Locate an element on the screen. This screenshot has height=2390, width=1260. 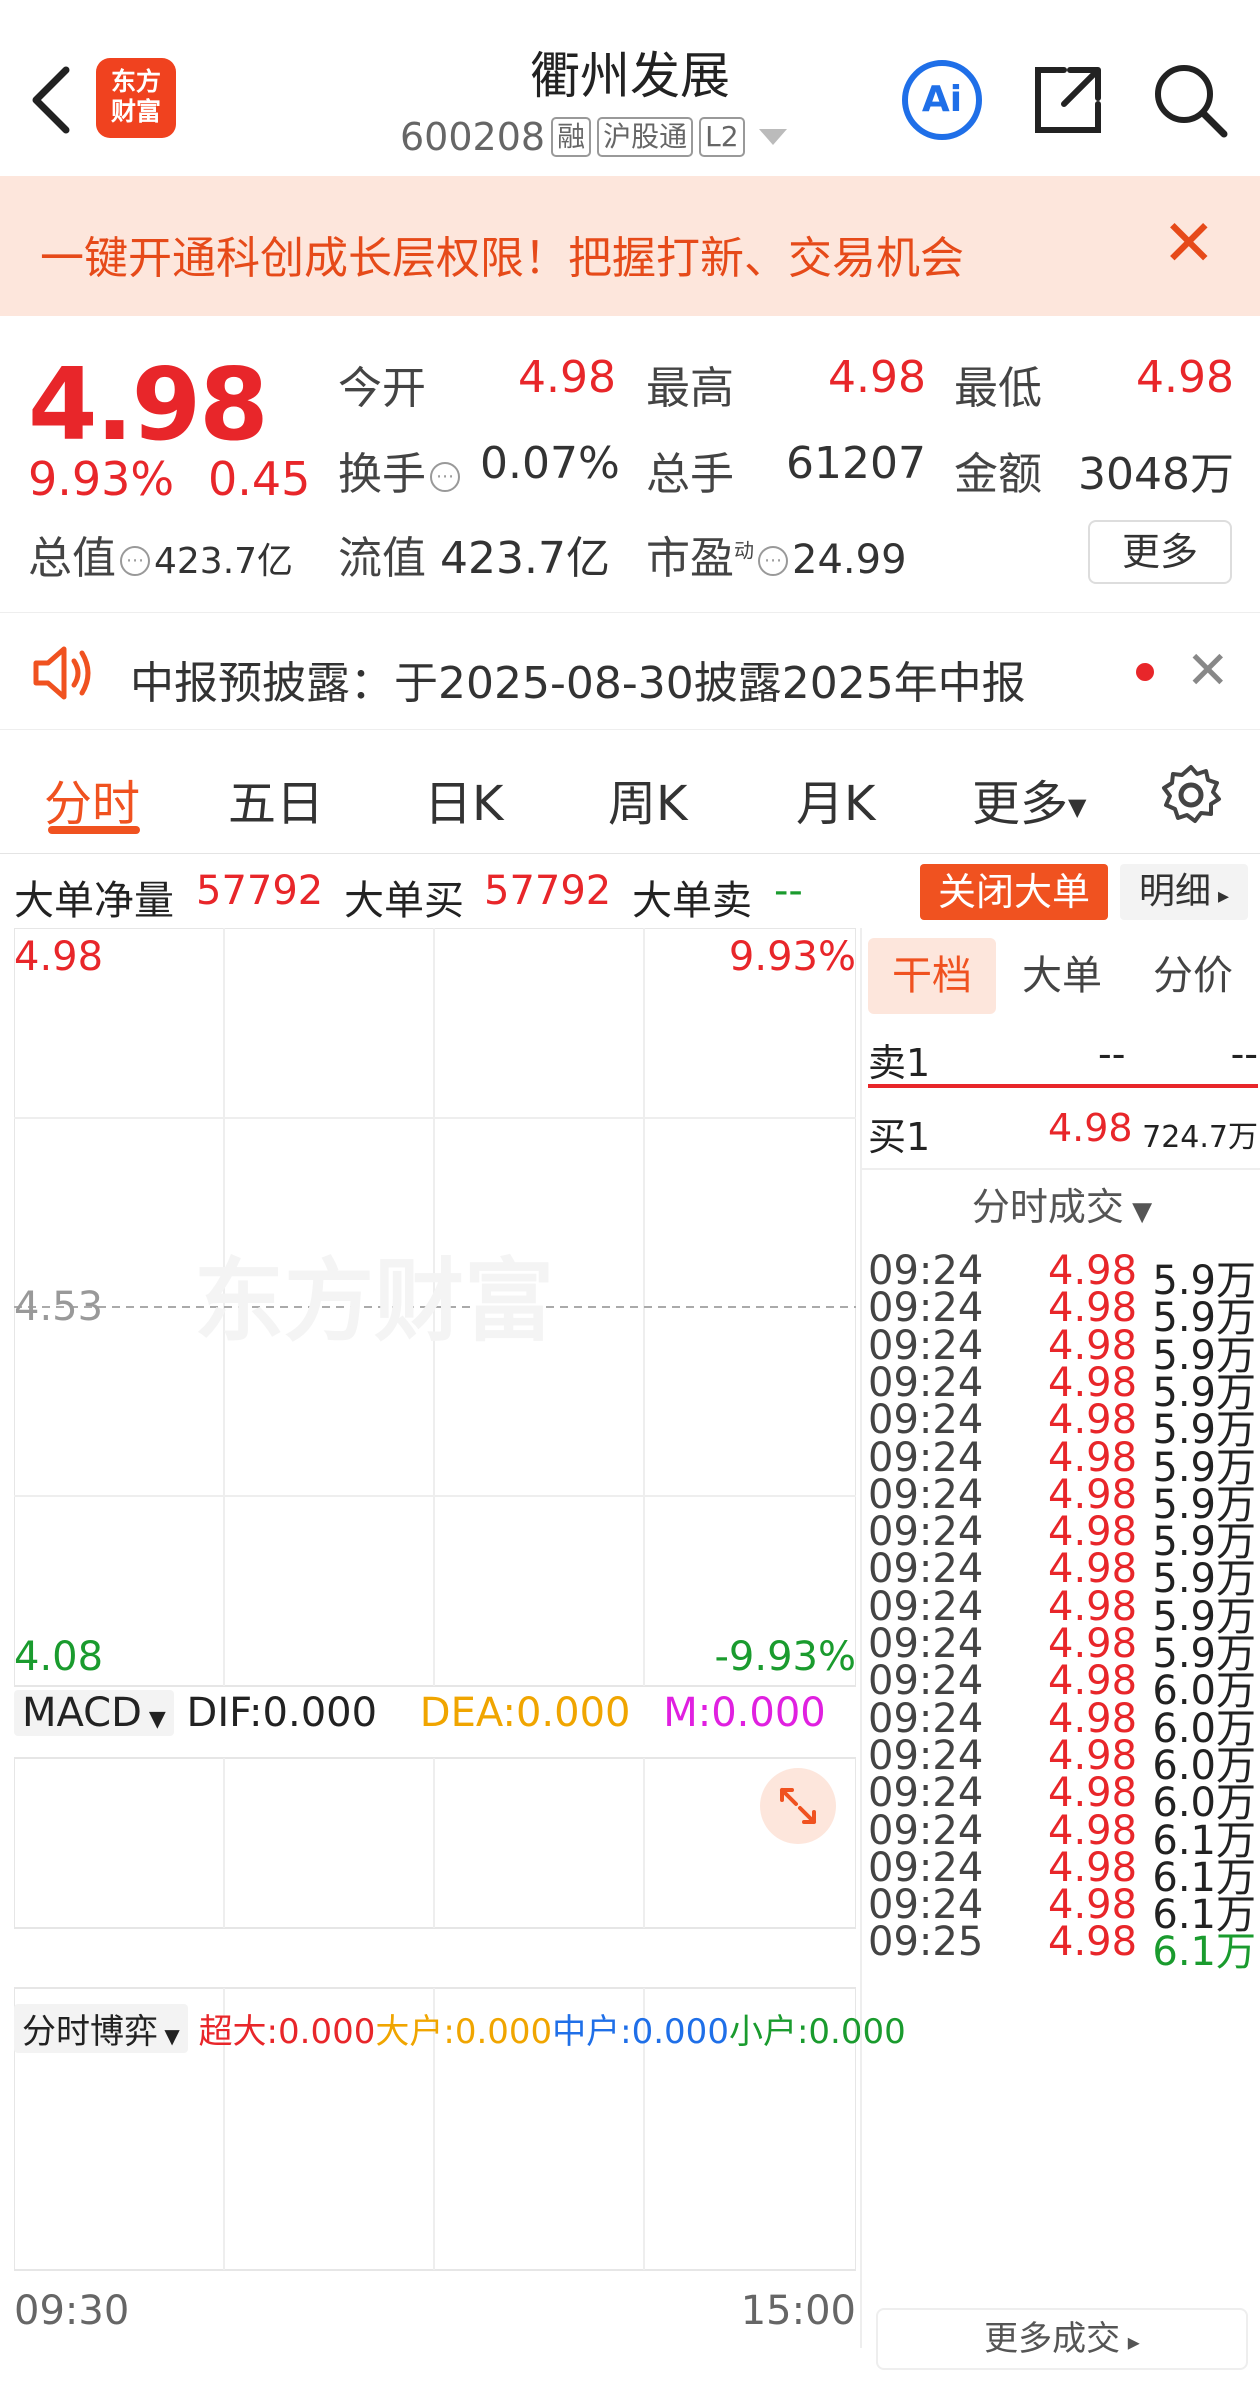
trade-row: 09:25 4.98 6.1万 is located at coordinates (1064, 1947).